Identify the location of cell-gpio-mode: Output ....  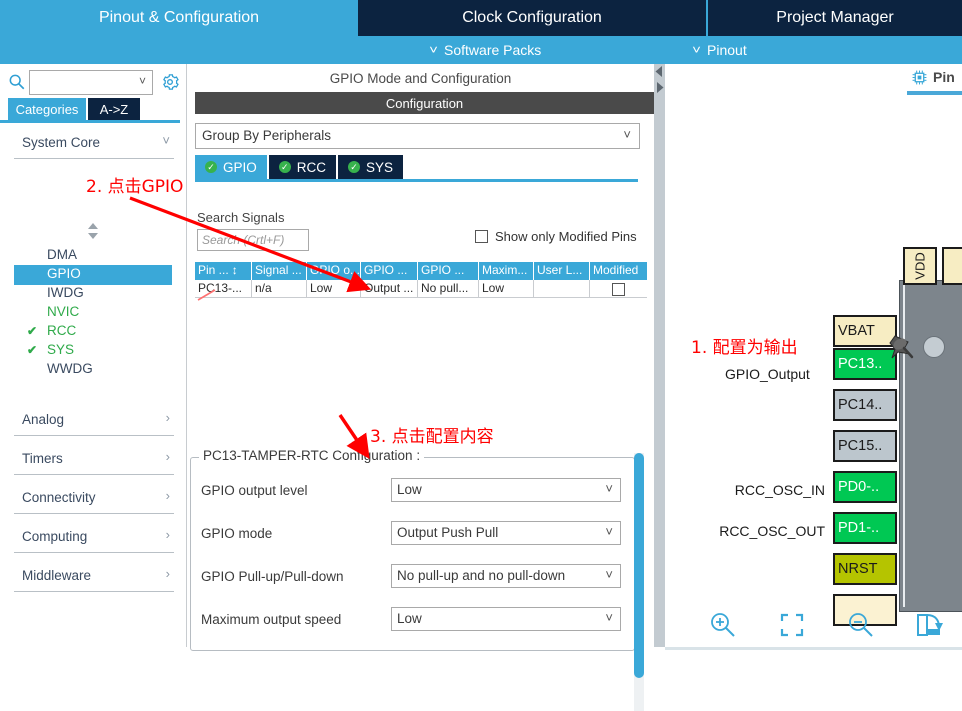
(389, 289).